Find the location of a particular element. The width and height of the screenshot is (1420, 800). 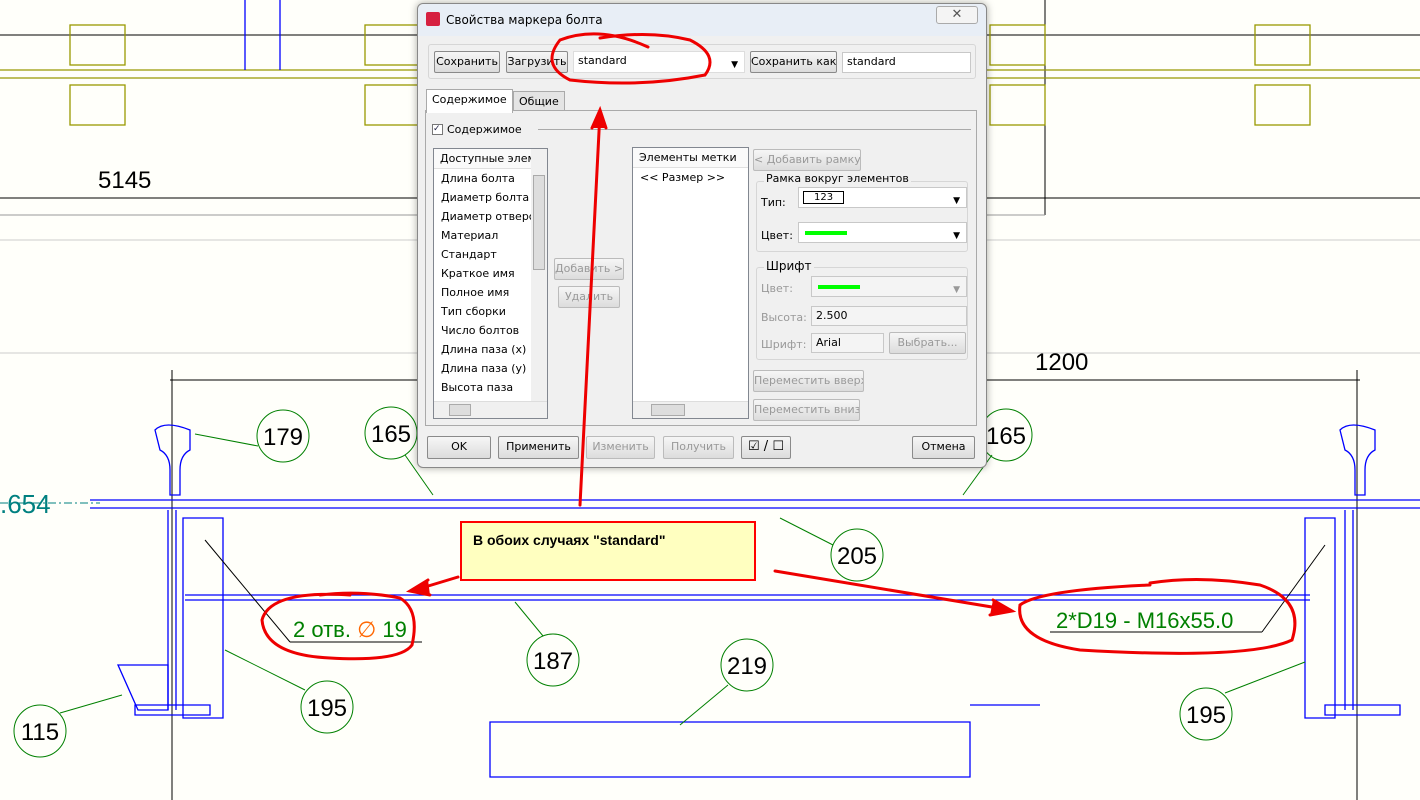

save-button: Сохранить is located at coordinates (467, 62).